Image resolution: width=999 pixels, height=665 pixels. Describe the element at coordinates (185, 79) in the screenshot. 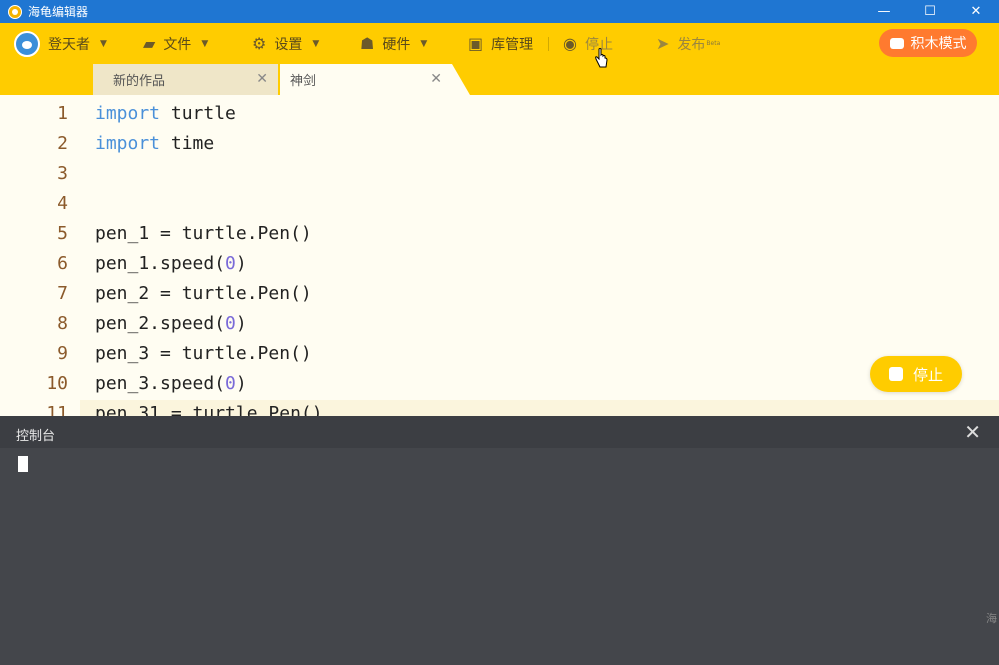

I see `tab-new-work: 新的作品 ✕` at that location.